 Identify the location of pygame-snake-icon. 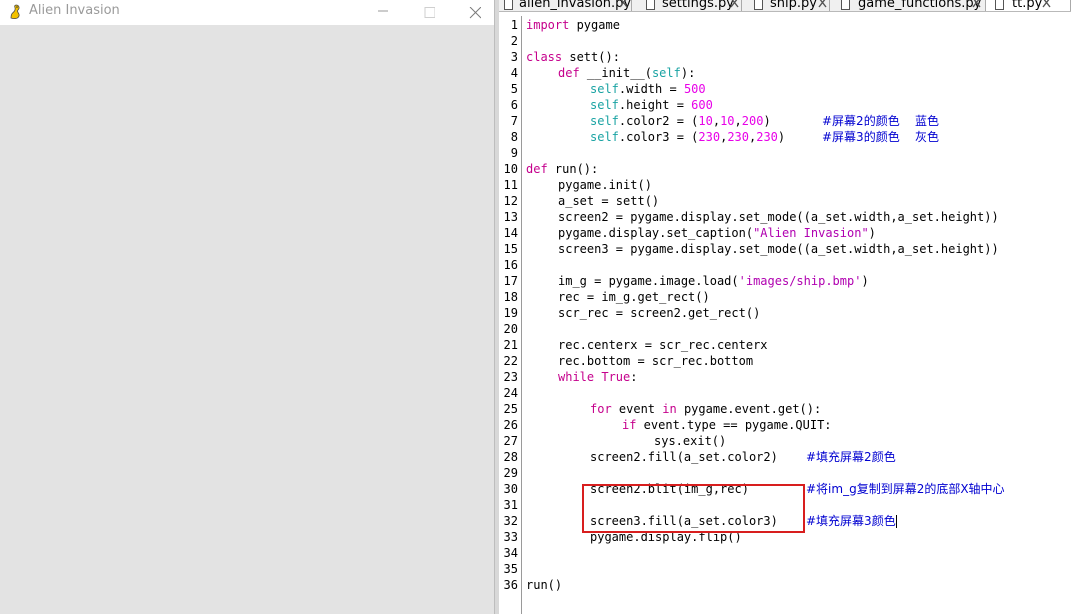
(15, 11).